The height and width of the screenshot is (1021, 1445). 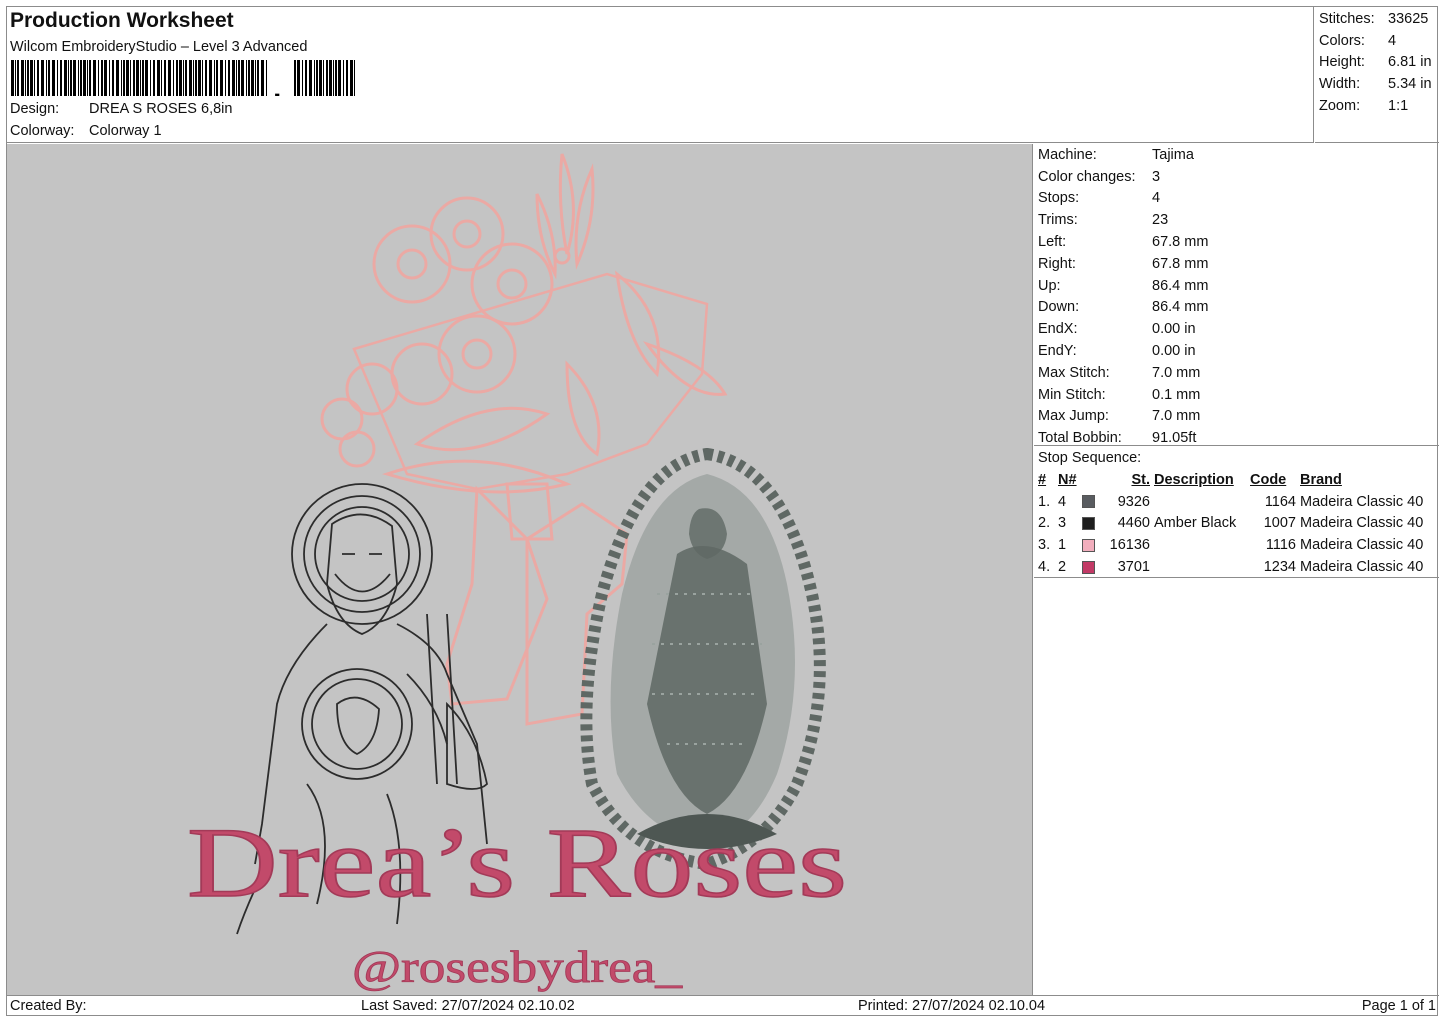 What do you see at coordinates (1195, 523) in the screenshot?
I see `row-description: Amber Black` at bounding box center [1195, 523].